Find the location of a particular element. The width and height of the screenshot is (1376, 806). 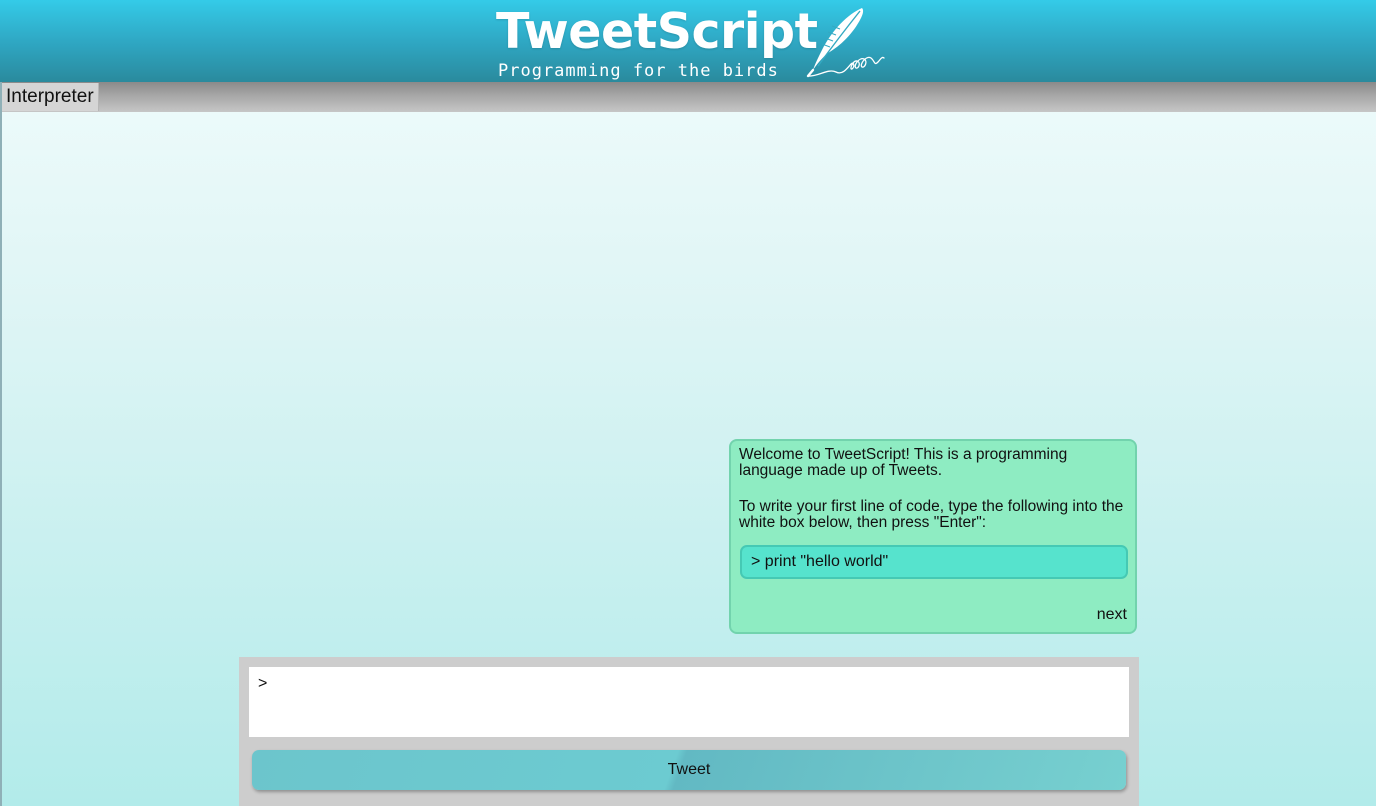

quill-icon is located at coordinates (845, 43).